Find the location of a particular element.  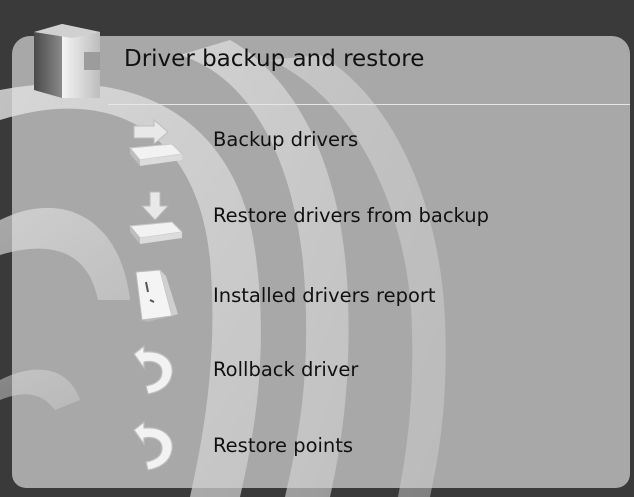

menu-item-label: Installed drivers report is located at coordinates (324, 295).